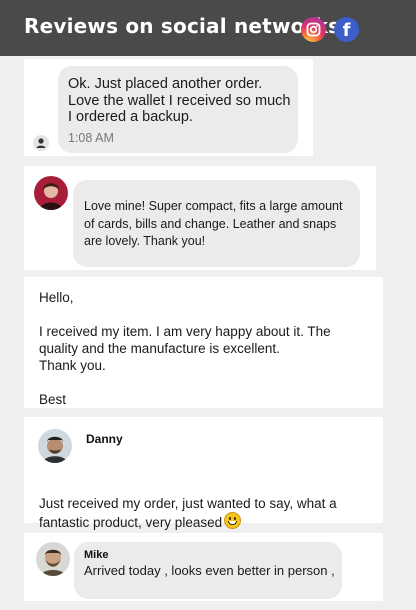 This screenshot has width=416, height=610. Describe the element at coordinates (233, 520) in the screenshot. I see `grinning-emoji-icon` at that location.